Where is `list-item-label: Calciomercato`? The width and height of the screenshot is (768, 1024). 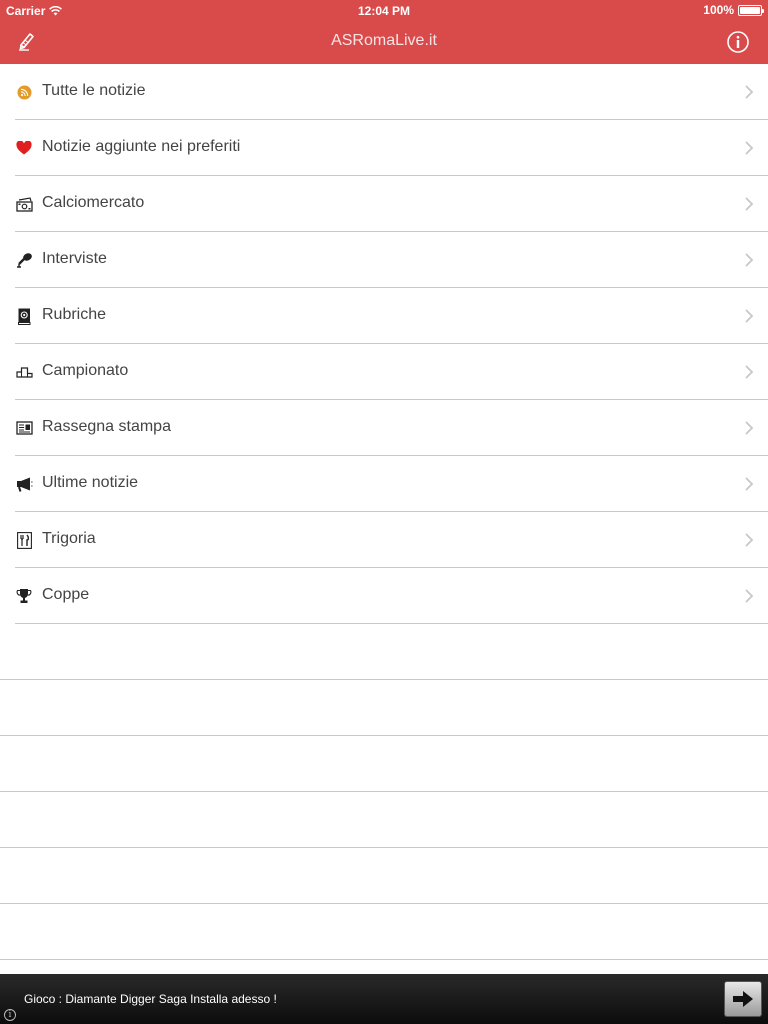
list-item-label: Calciomercato is located at coordinates (93, 202).